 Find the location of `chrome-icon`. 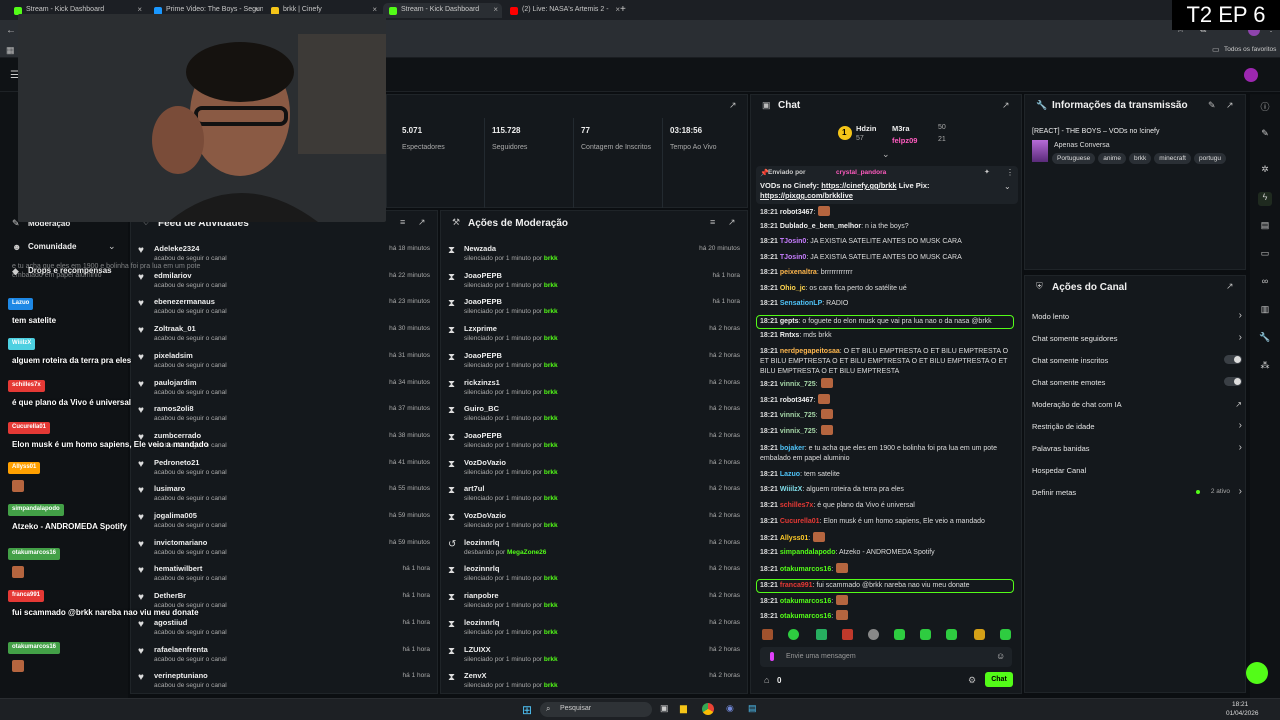

chrome-icon is located at coordinates (708, 709).